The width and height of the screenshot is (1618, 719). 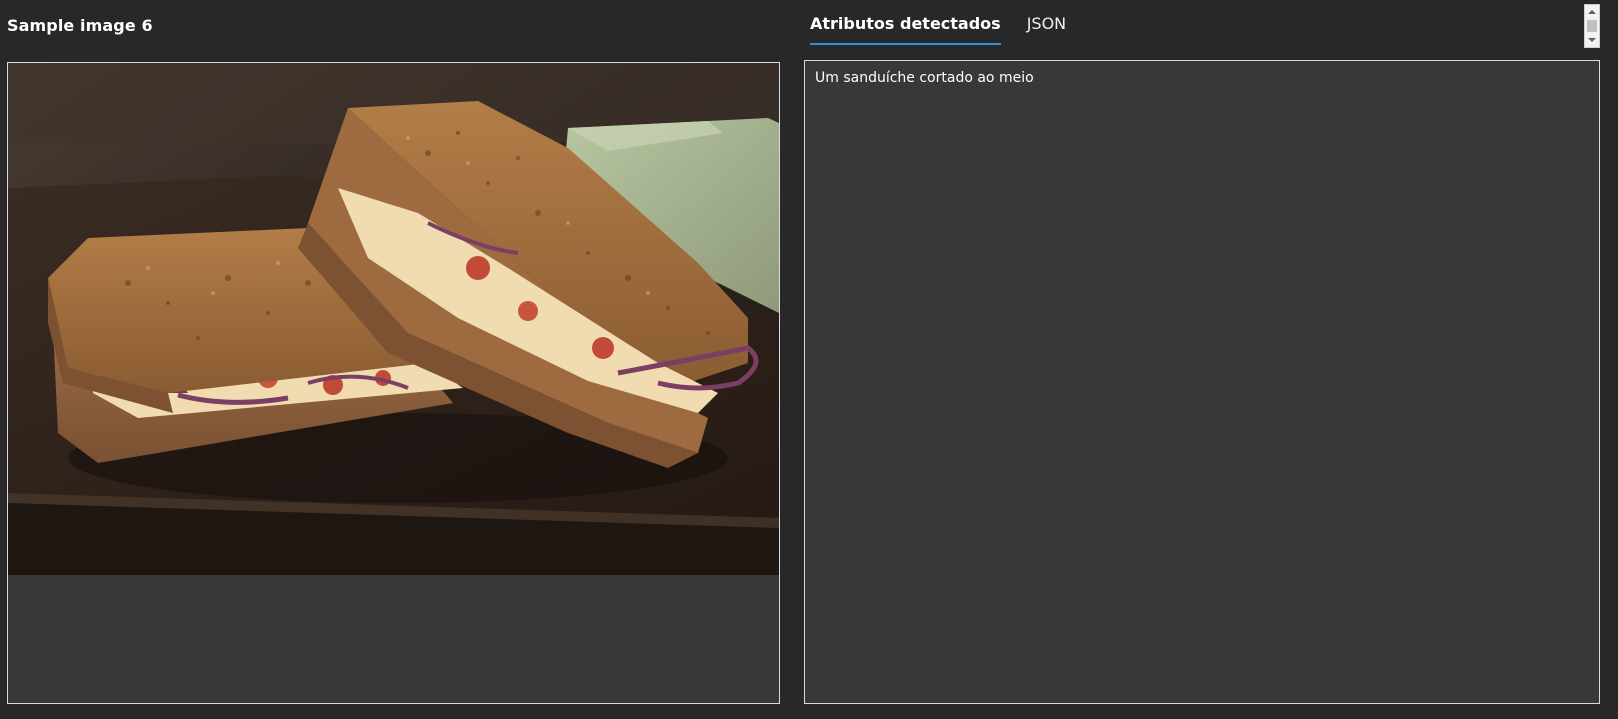 I want to click on vertical-scrollbar, so click(x=1592, y=26).